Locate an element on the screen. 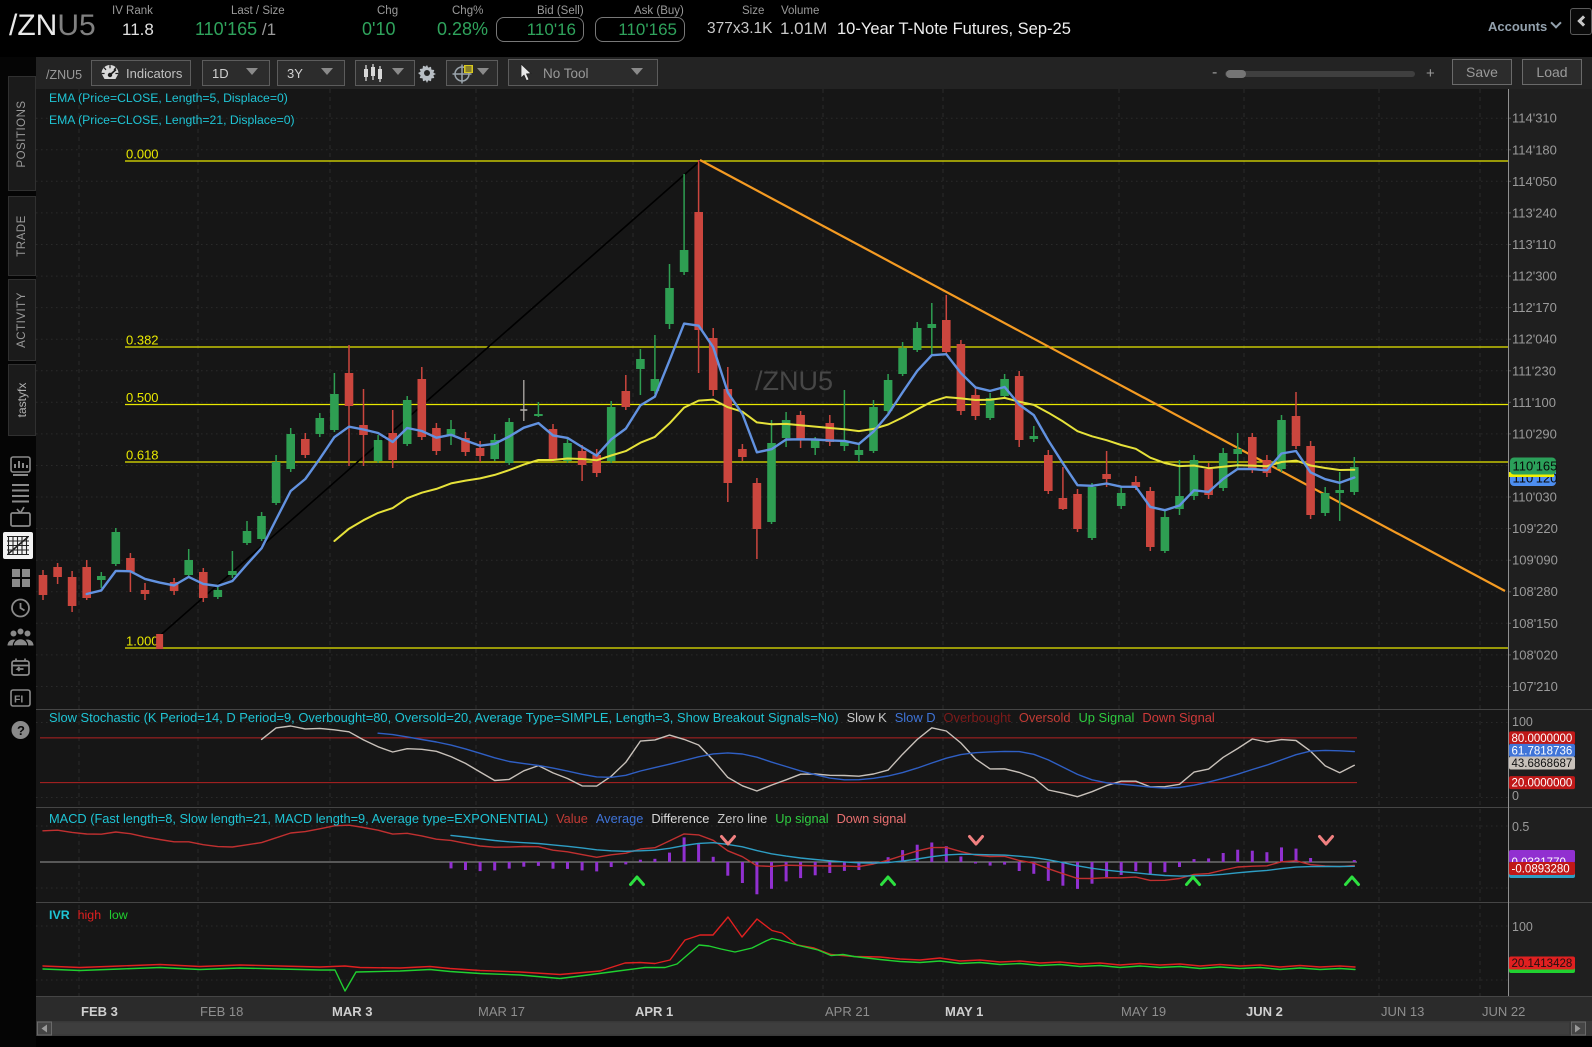 This screenshot has width=1592, height=1047. svg-text: 109'220 is located at coordinates (1535, 528).